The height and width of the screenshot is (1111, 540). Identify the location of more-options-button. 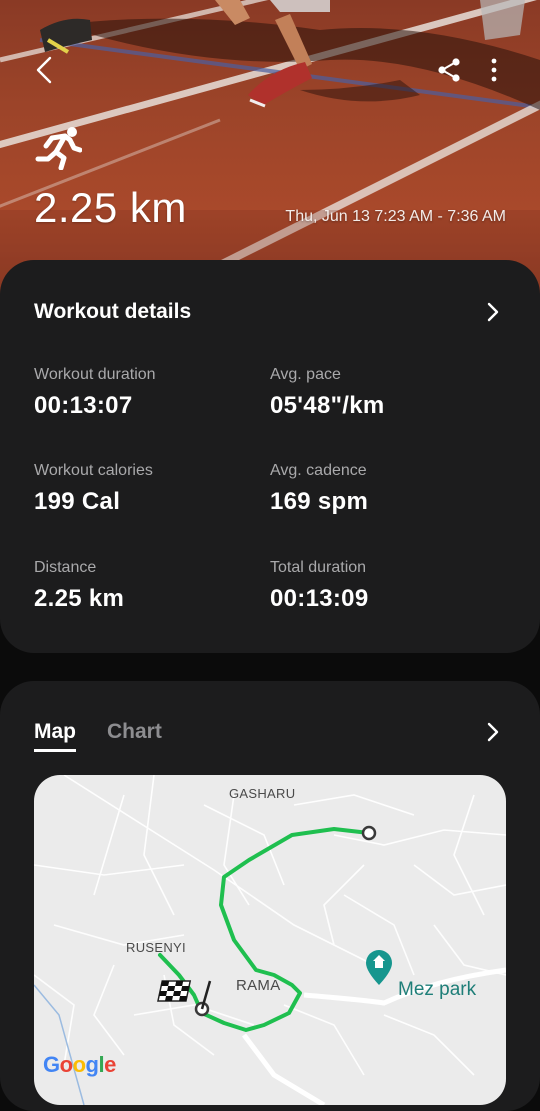
(494, 70).